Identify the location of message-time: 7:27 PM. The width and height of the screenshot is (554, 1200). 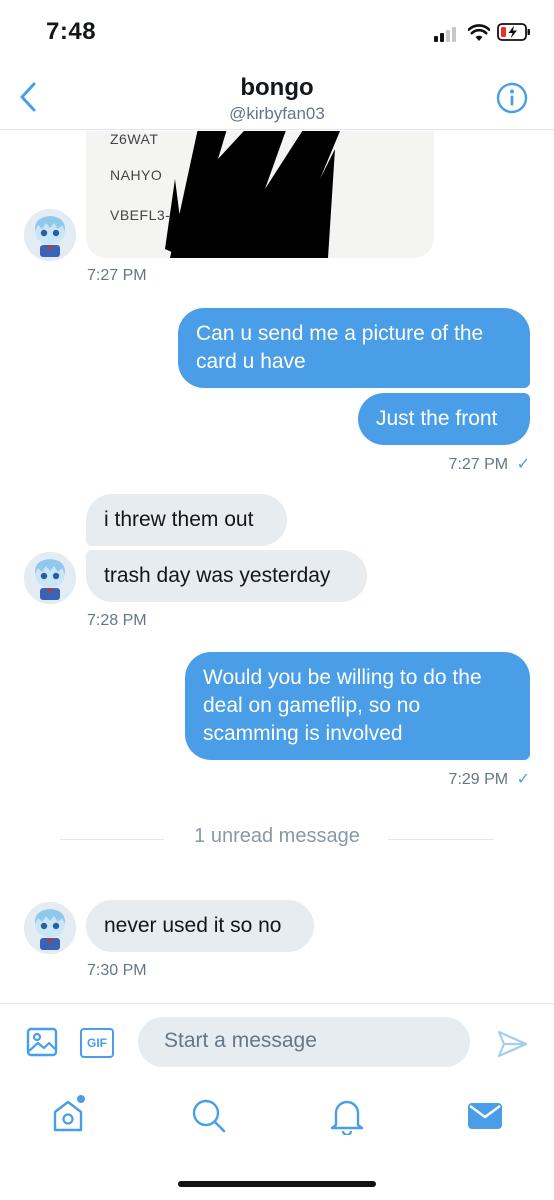
(478, 464).